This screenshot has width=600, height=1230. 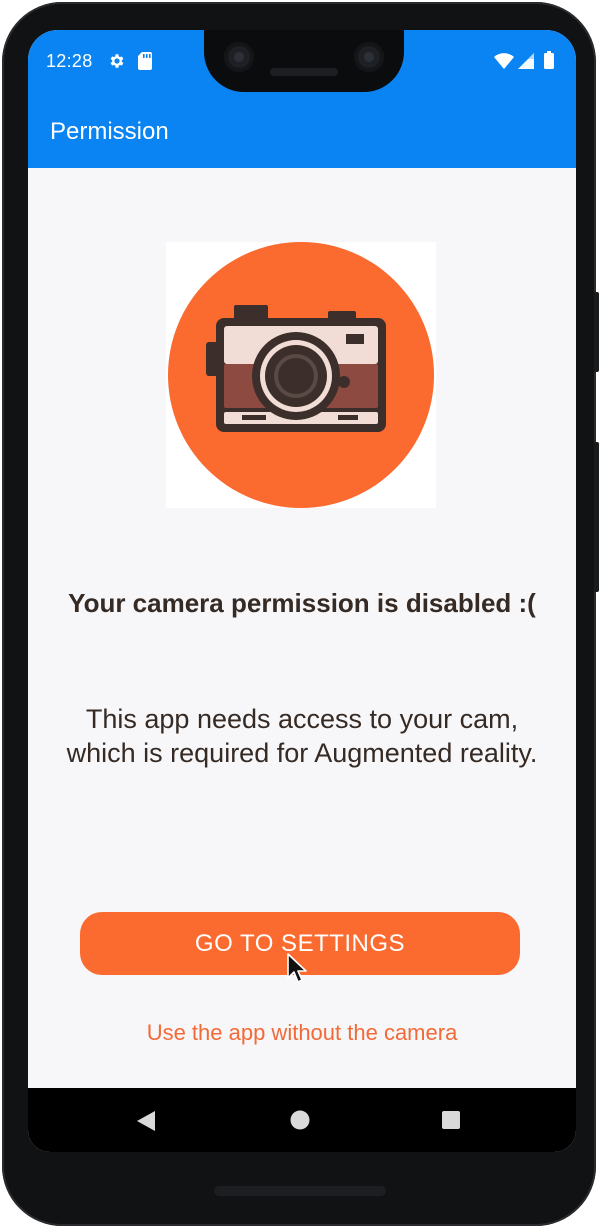 What do you see at coordinates (596, 332) in the screenshot?
I see `power-button` at bounding box center [596, 332].